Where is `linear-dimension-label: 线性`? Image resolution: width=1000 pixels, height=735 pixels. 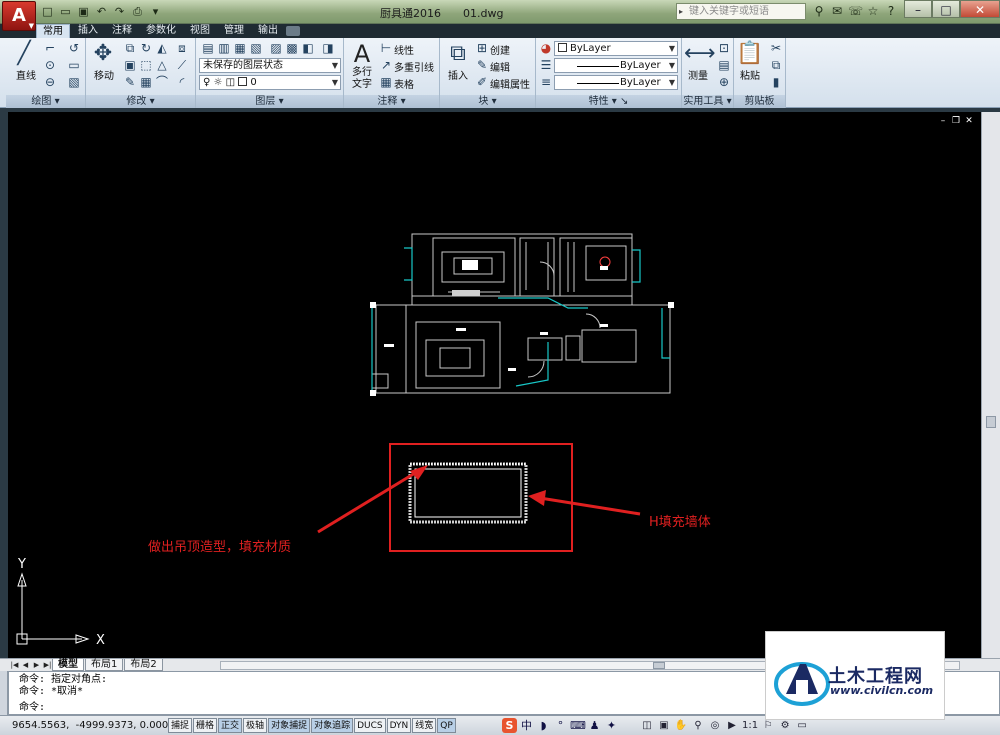
linear-dimension-label: 线性 is located at coordinates (404, 49).